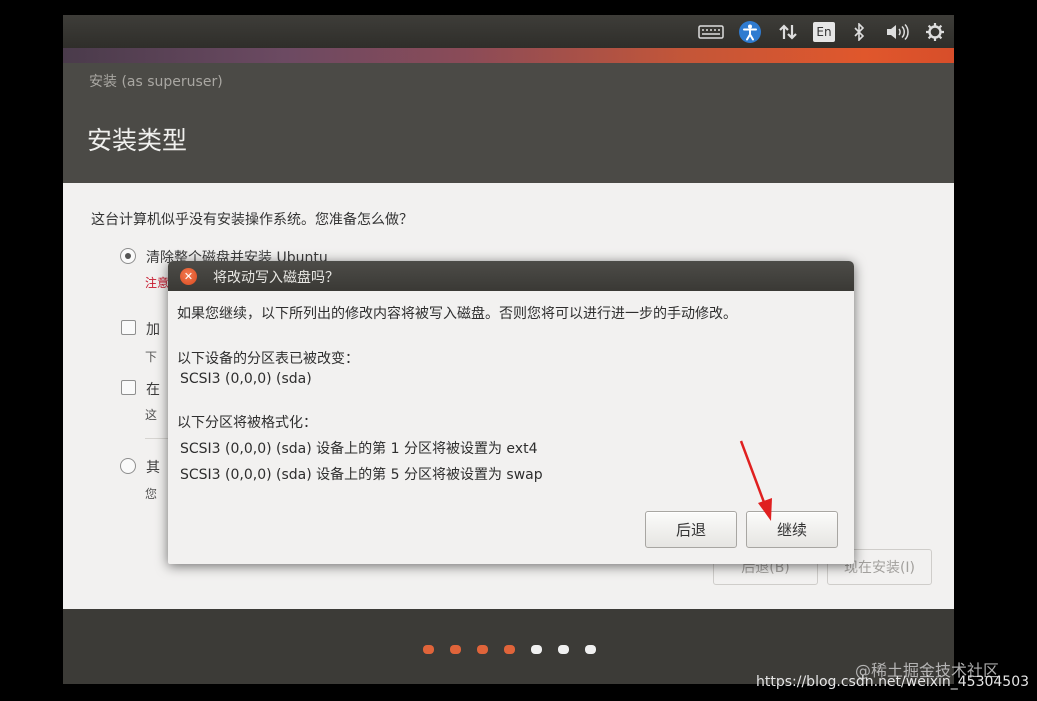  What do you see at coordinates (508, 55) in the screenshot?
I see `accent-gradient-bar` at bounding box center [508, 55].